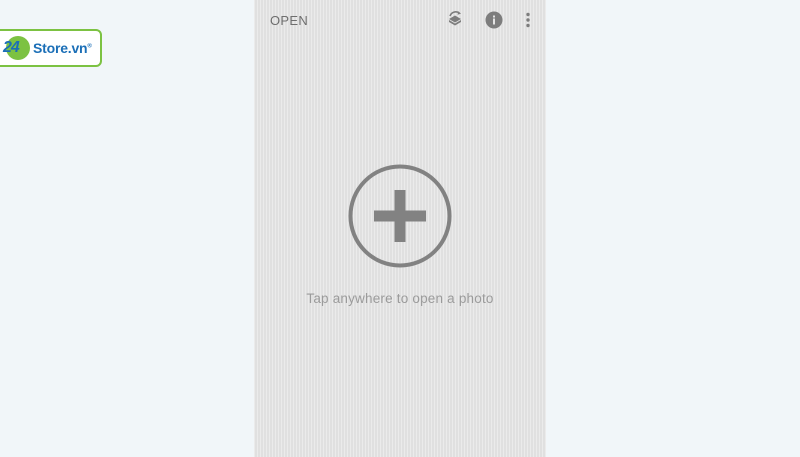  I want to click on logo-name: Store.vn, so click(60, 48).